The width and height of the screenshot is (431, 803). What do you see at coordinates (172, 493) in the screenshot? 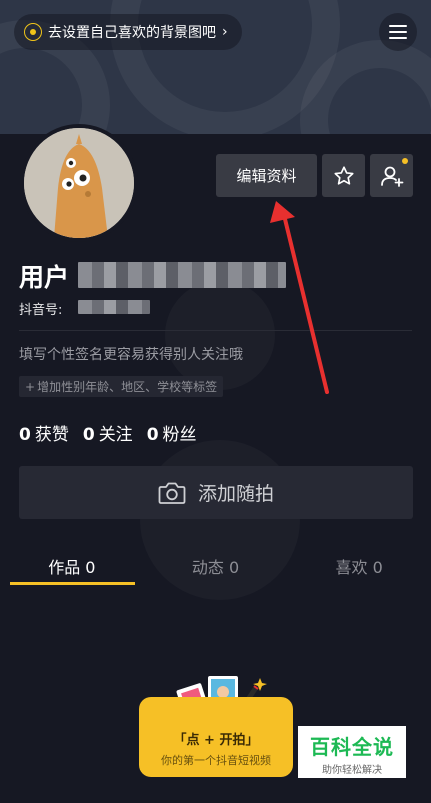
I see `camera-icon` at bounding box center [172, 493].